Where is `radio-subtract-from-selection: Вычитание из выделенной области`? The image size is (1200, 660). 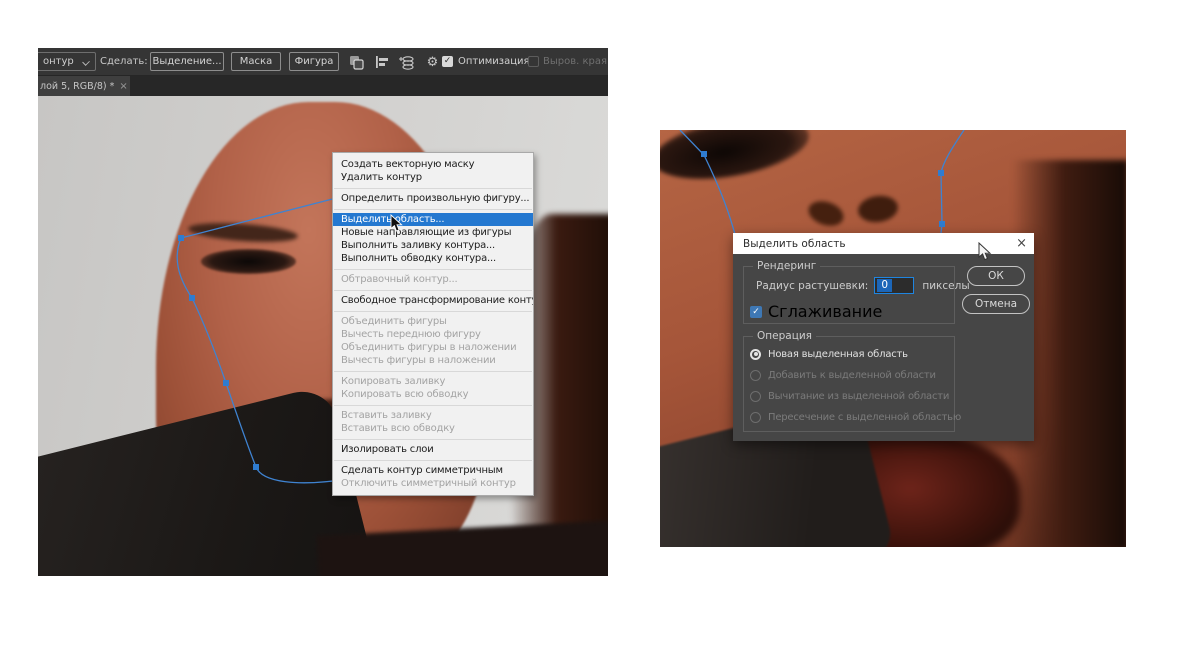 radio-subtract-from-selection: Вычитание из выделенной области is located at coordinates (849, 396).